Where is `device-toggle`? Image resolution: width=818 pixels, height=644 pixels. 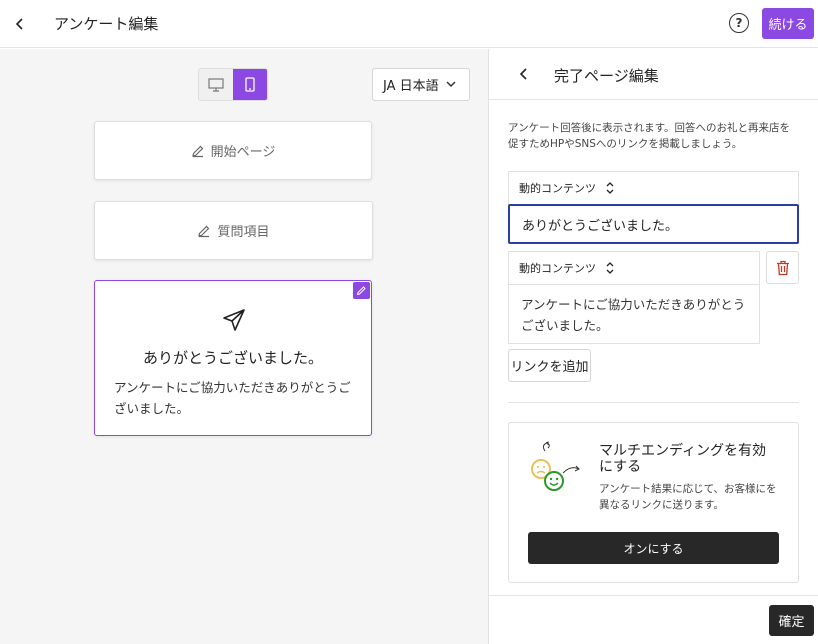 device-toggle is located at coordinates (233, 84).